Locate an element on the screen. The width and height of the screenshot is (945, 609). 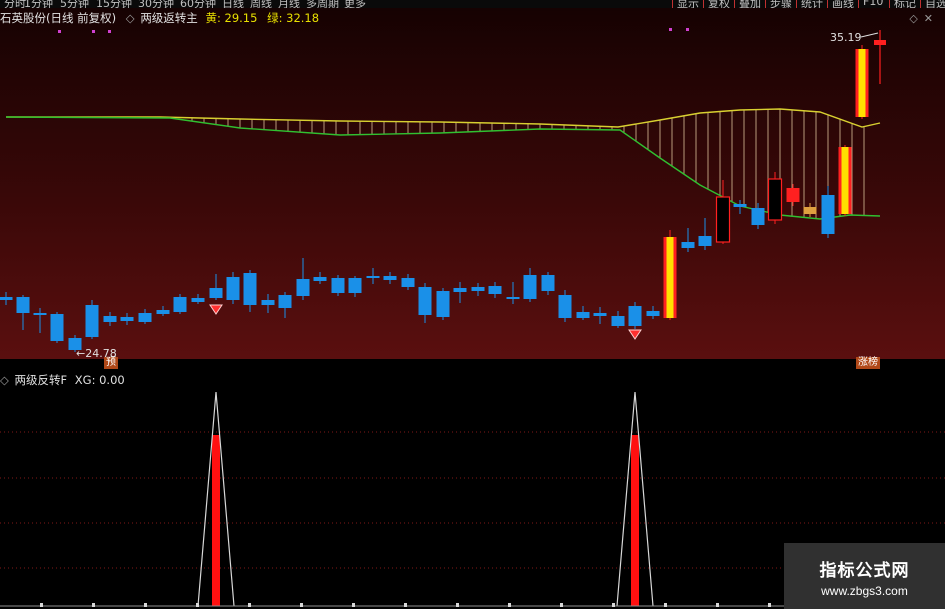
indicator-dropdown-icon: ◇ is located at coordinates (130, 18).